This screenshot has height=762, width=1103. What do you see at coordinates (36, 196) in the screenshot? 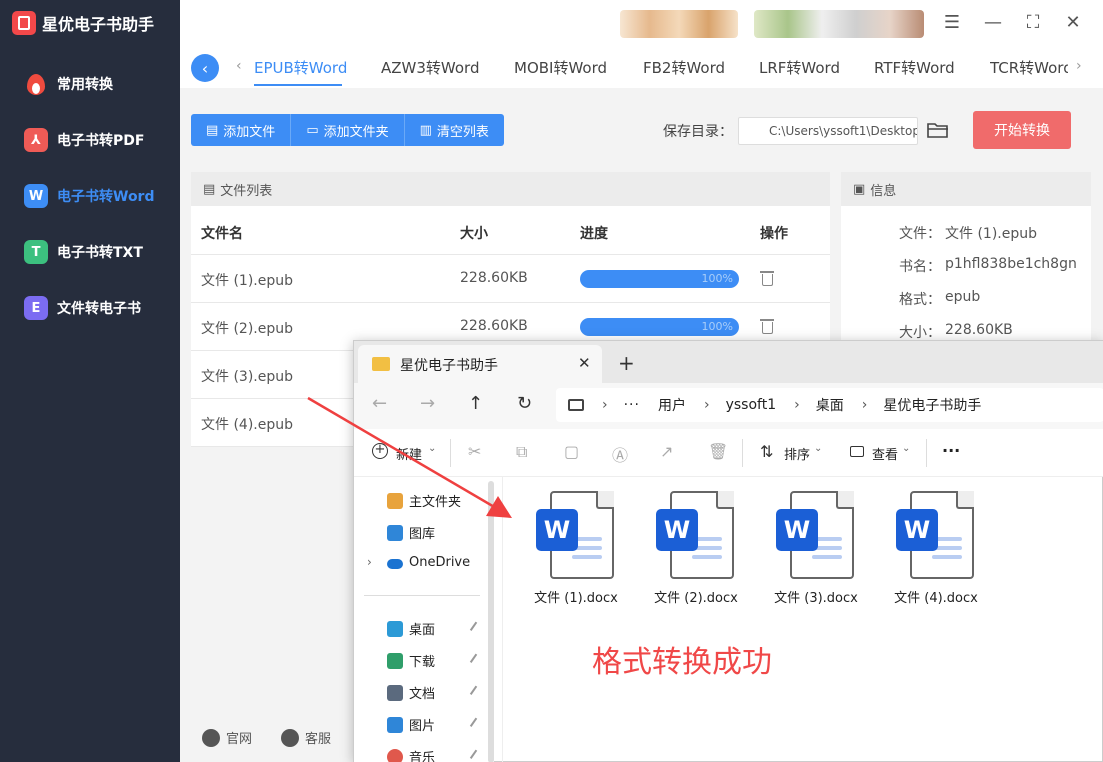
I see `word-icon: W` at bounding box center [36, 196].